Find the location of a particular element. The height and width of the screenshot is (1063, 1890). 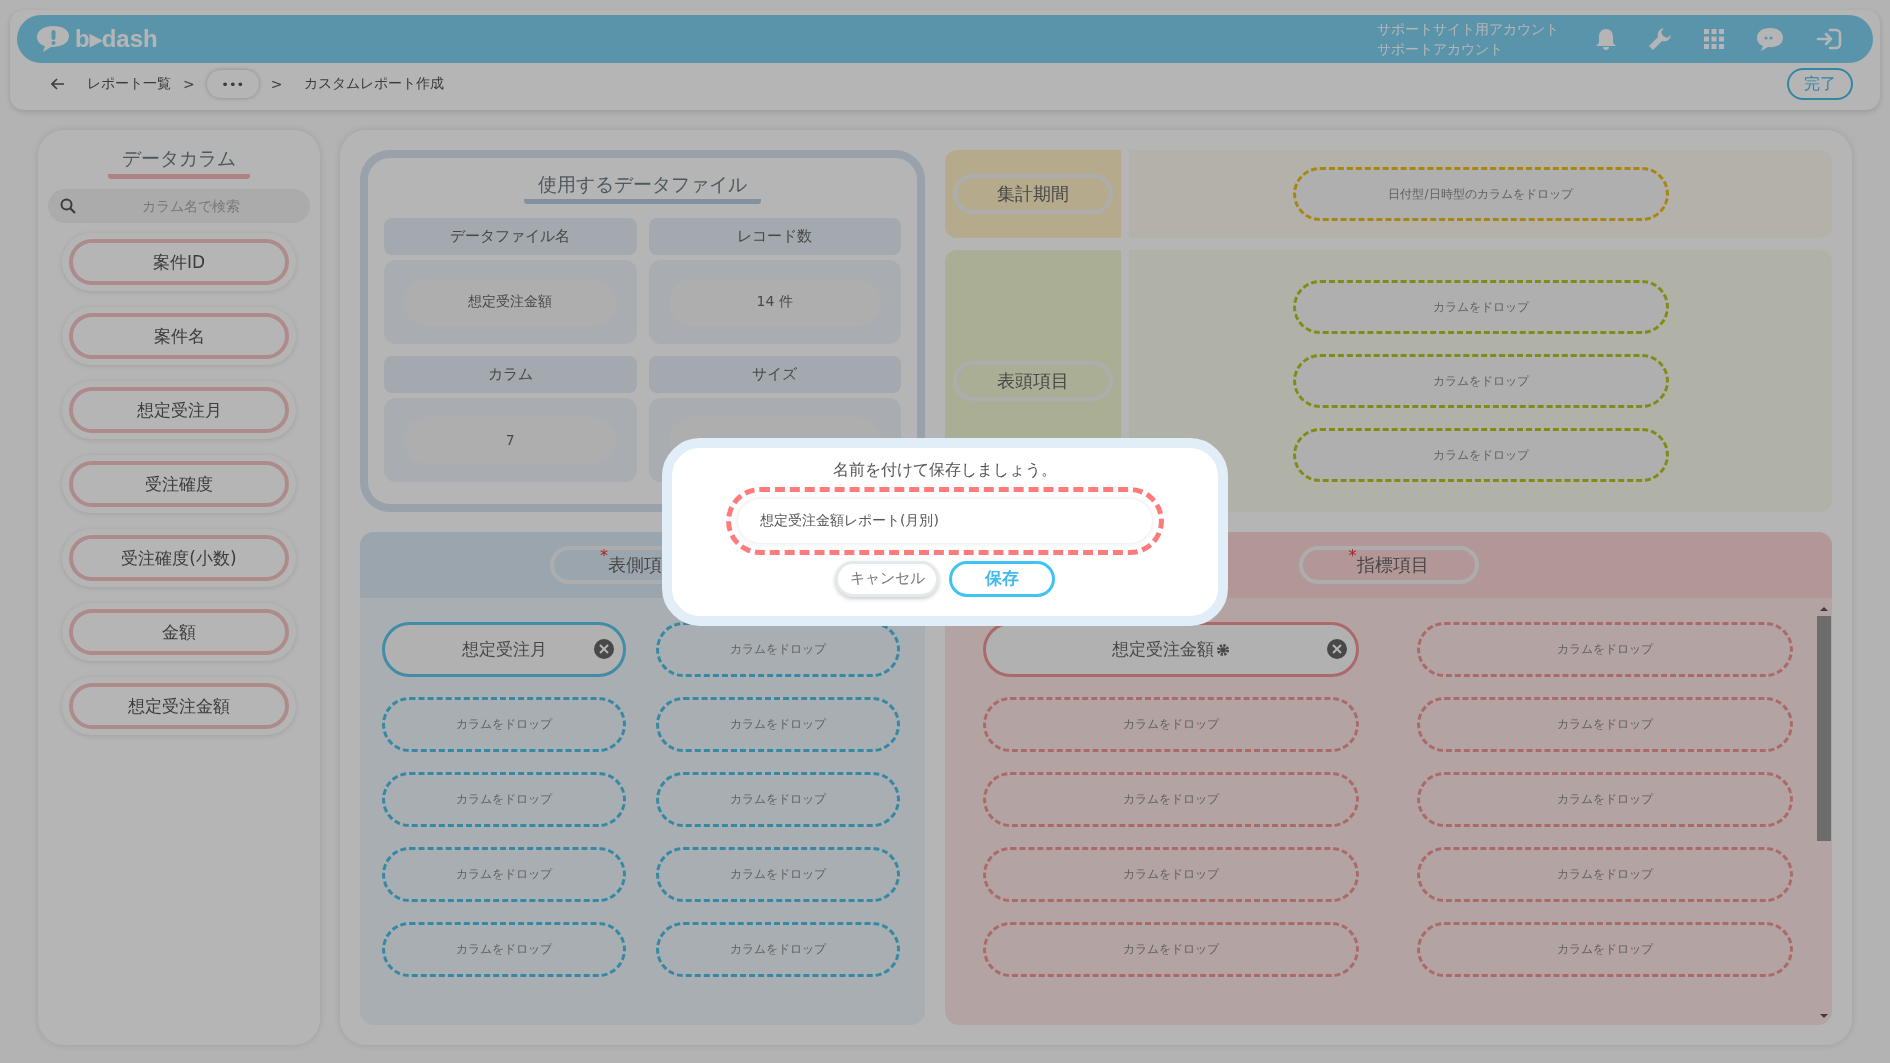

column-chip: 受注確度(小数) is located at coordinates (179, 558).